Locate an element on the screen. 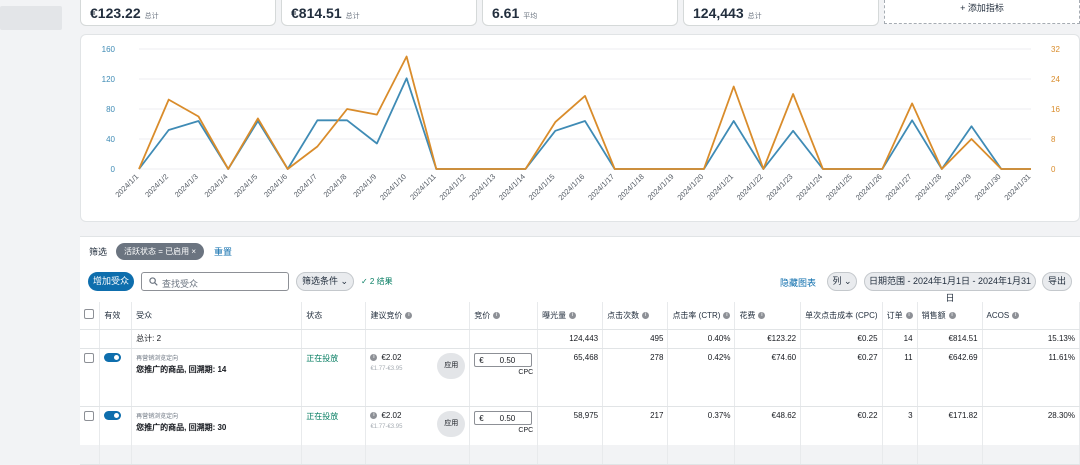 The height and width of the screenshot is (465, 1080). acos-value: 28.30% is located at coordinates (1031, 435).